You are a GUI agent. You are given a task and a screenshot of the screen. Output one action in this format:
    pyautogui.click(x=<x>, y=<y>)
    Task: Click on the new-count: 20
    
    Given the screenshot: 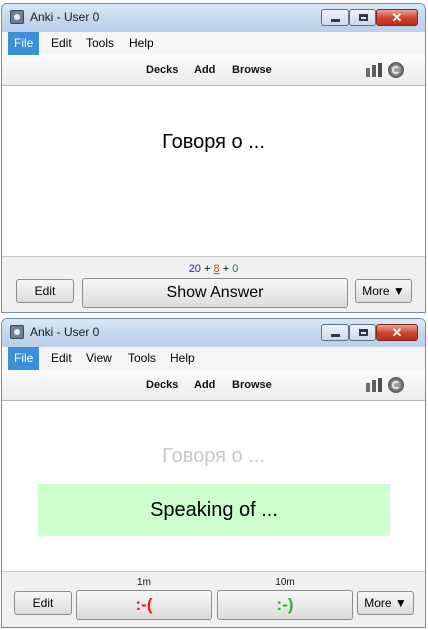 What is the action you would take?
    pyautogui.click(x=194, y=269)
    